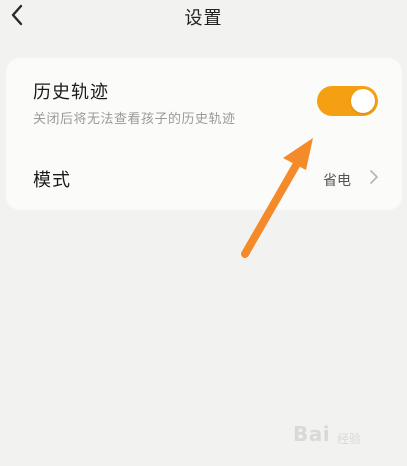  What do you see at coordinates (349, 439) in the screenshot?
I see `watermark-sub: 经验` at bounding box center [349, 439].